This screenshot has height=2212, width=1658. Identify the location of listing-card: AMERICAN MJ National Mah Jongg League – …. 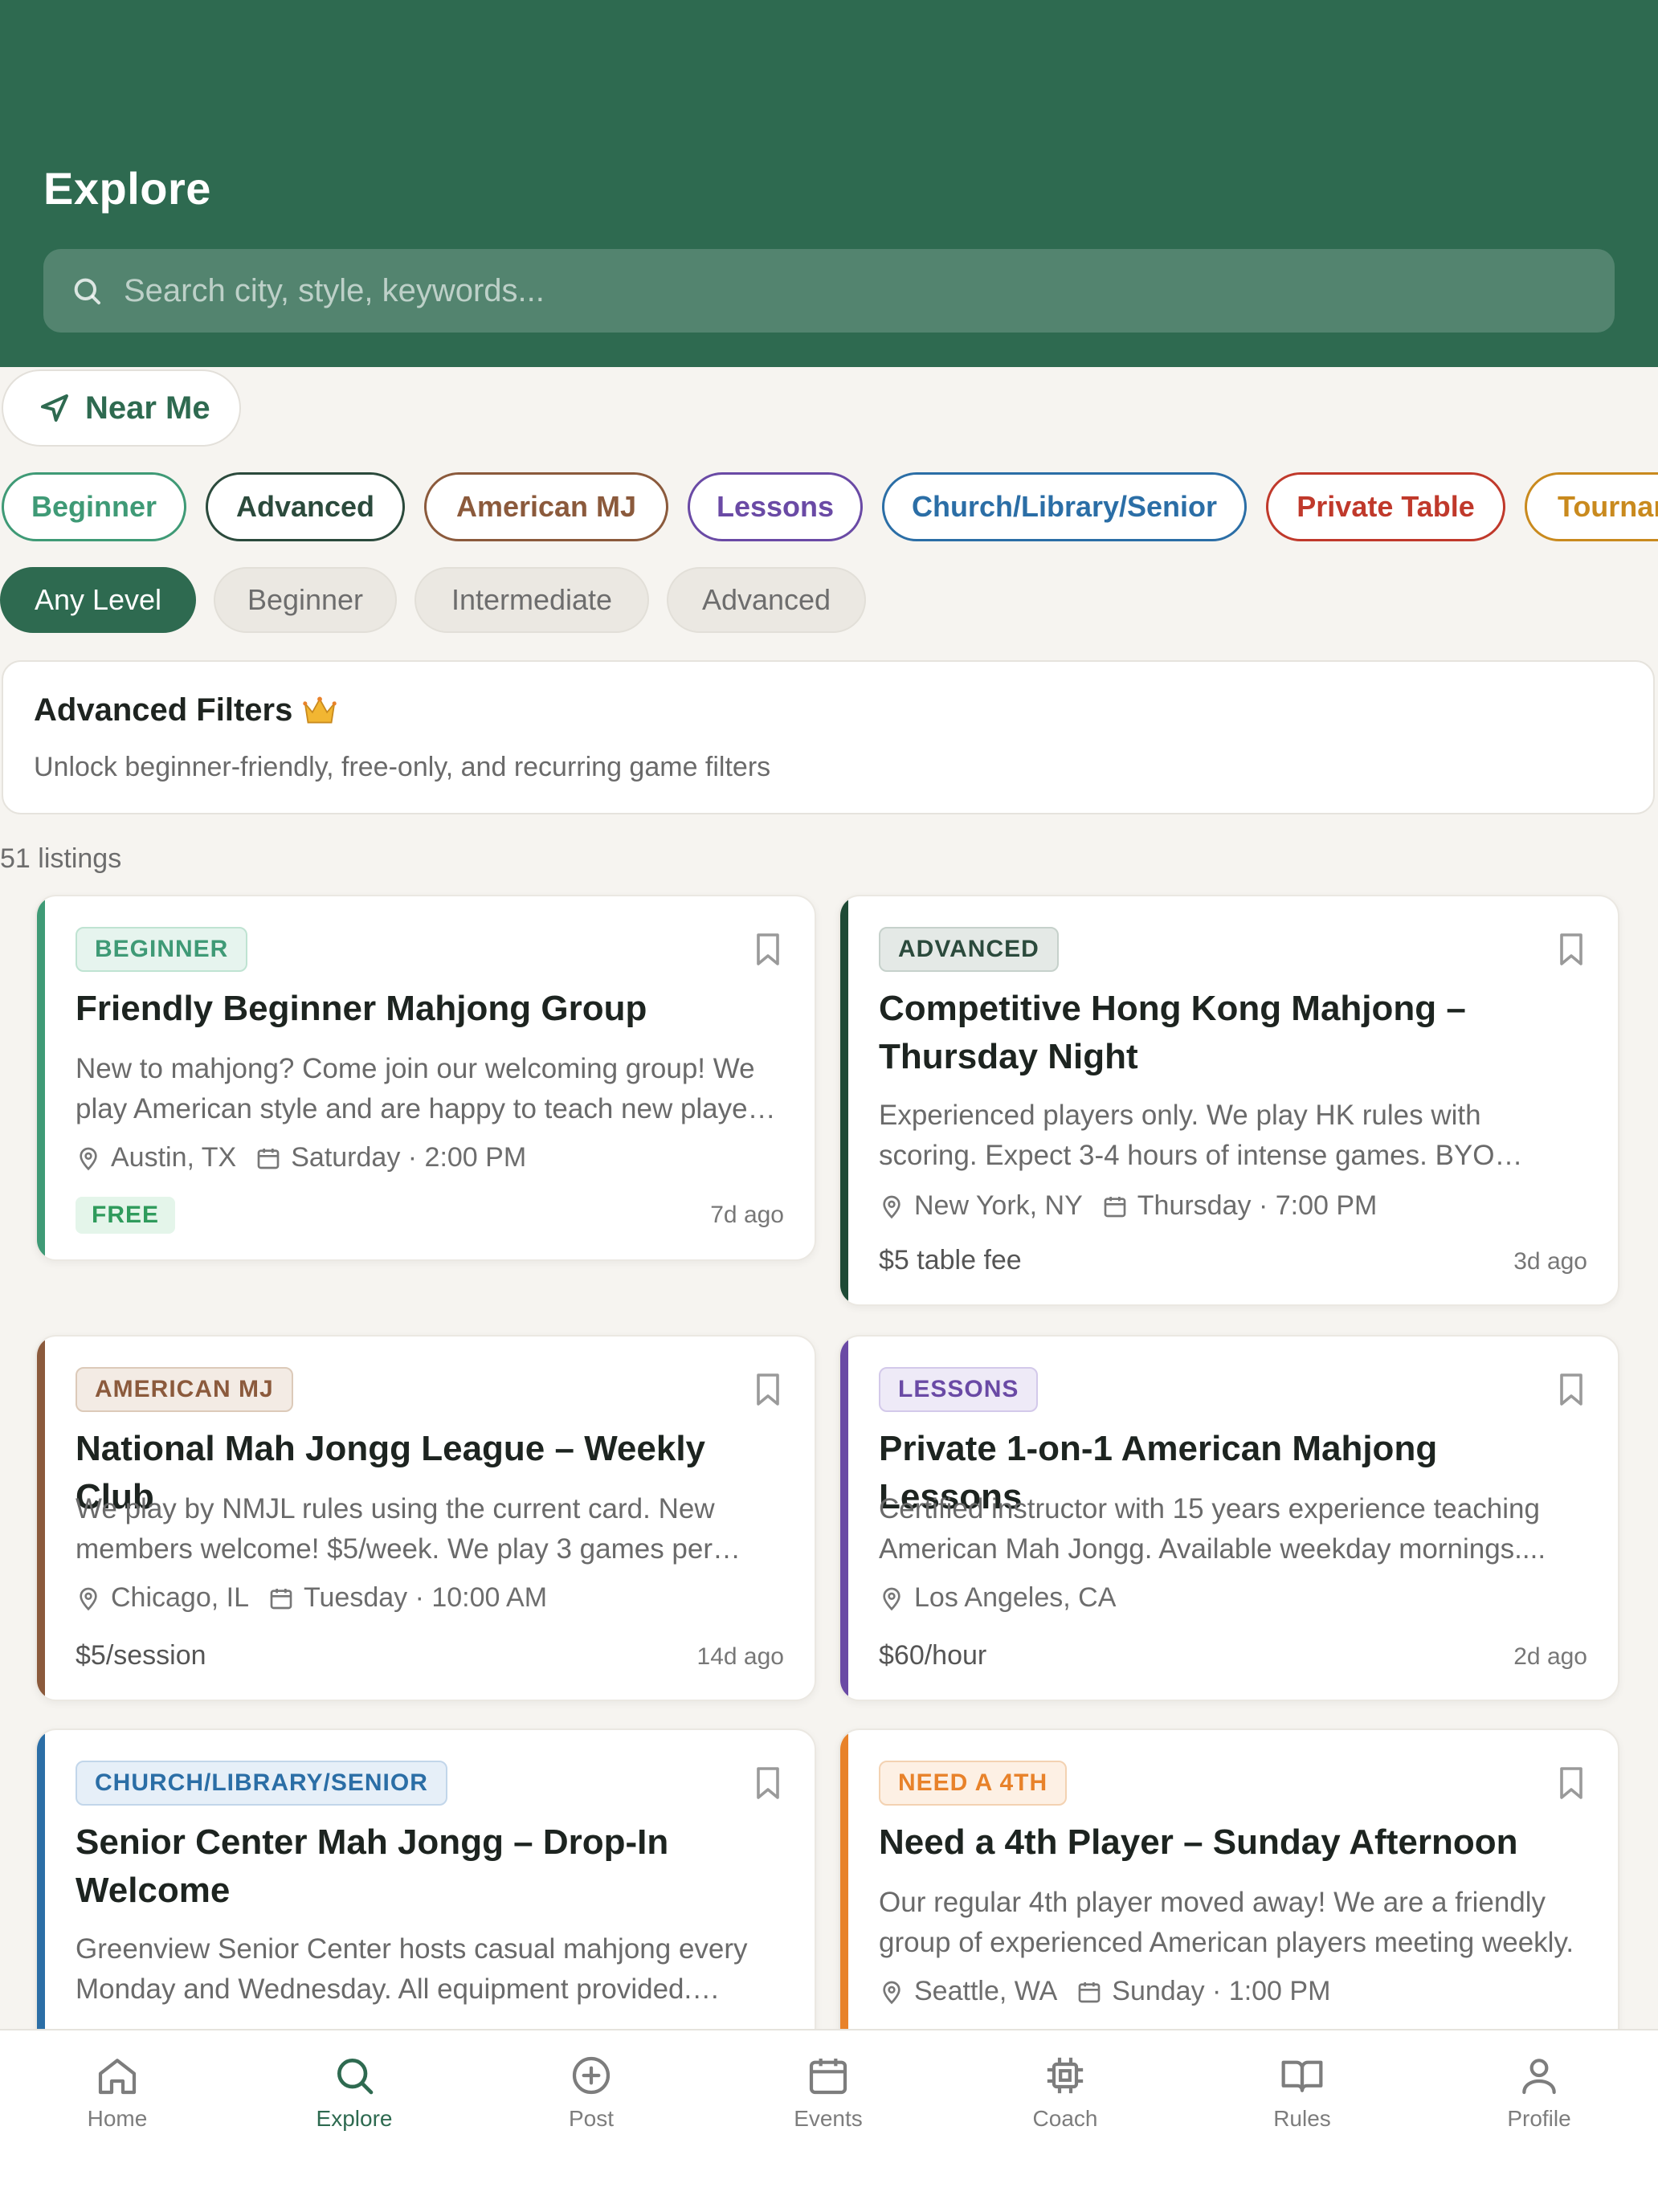
(425, 1518).